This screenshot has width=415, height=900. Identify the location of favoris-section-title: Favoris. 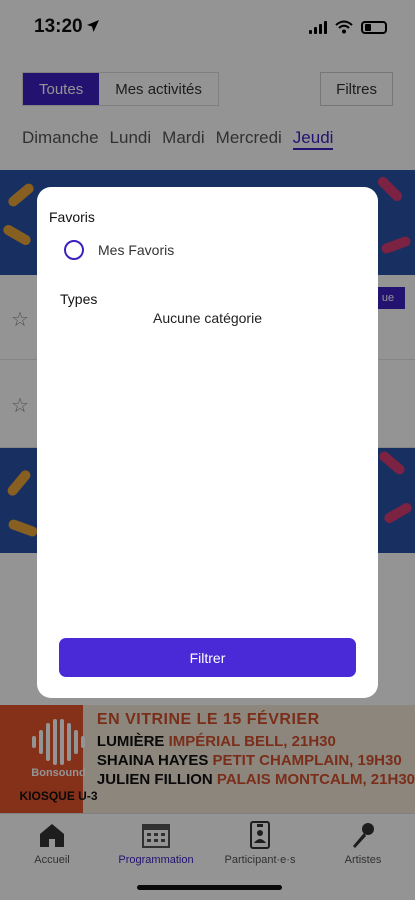
(72, 217).